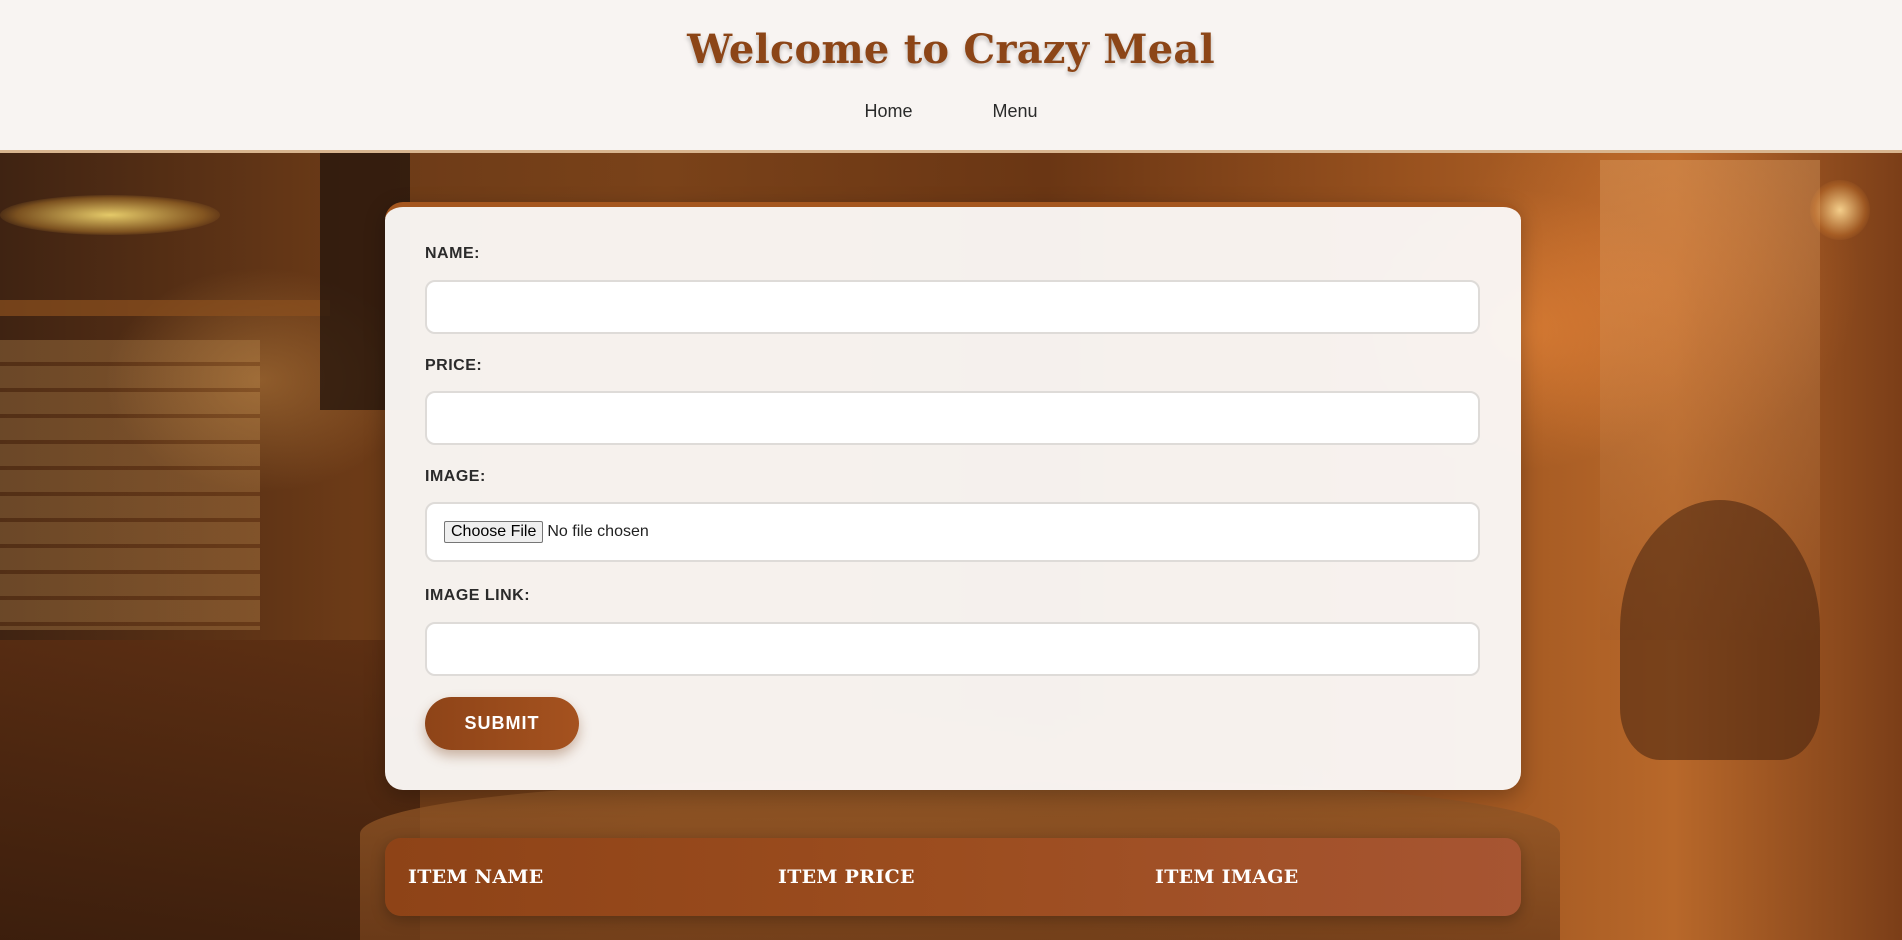  I want to click on site-title: Welcome to Crazy Meal, so click(951, 49).